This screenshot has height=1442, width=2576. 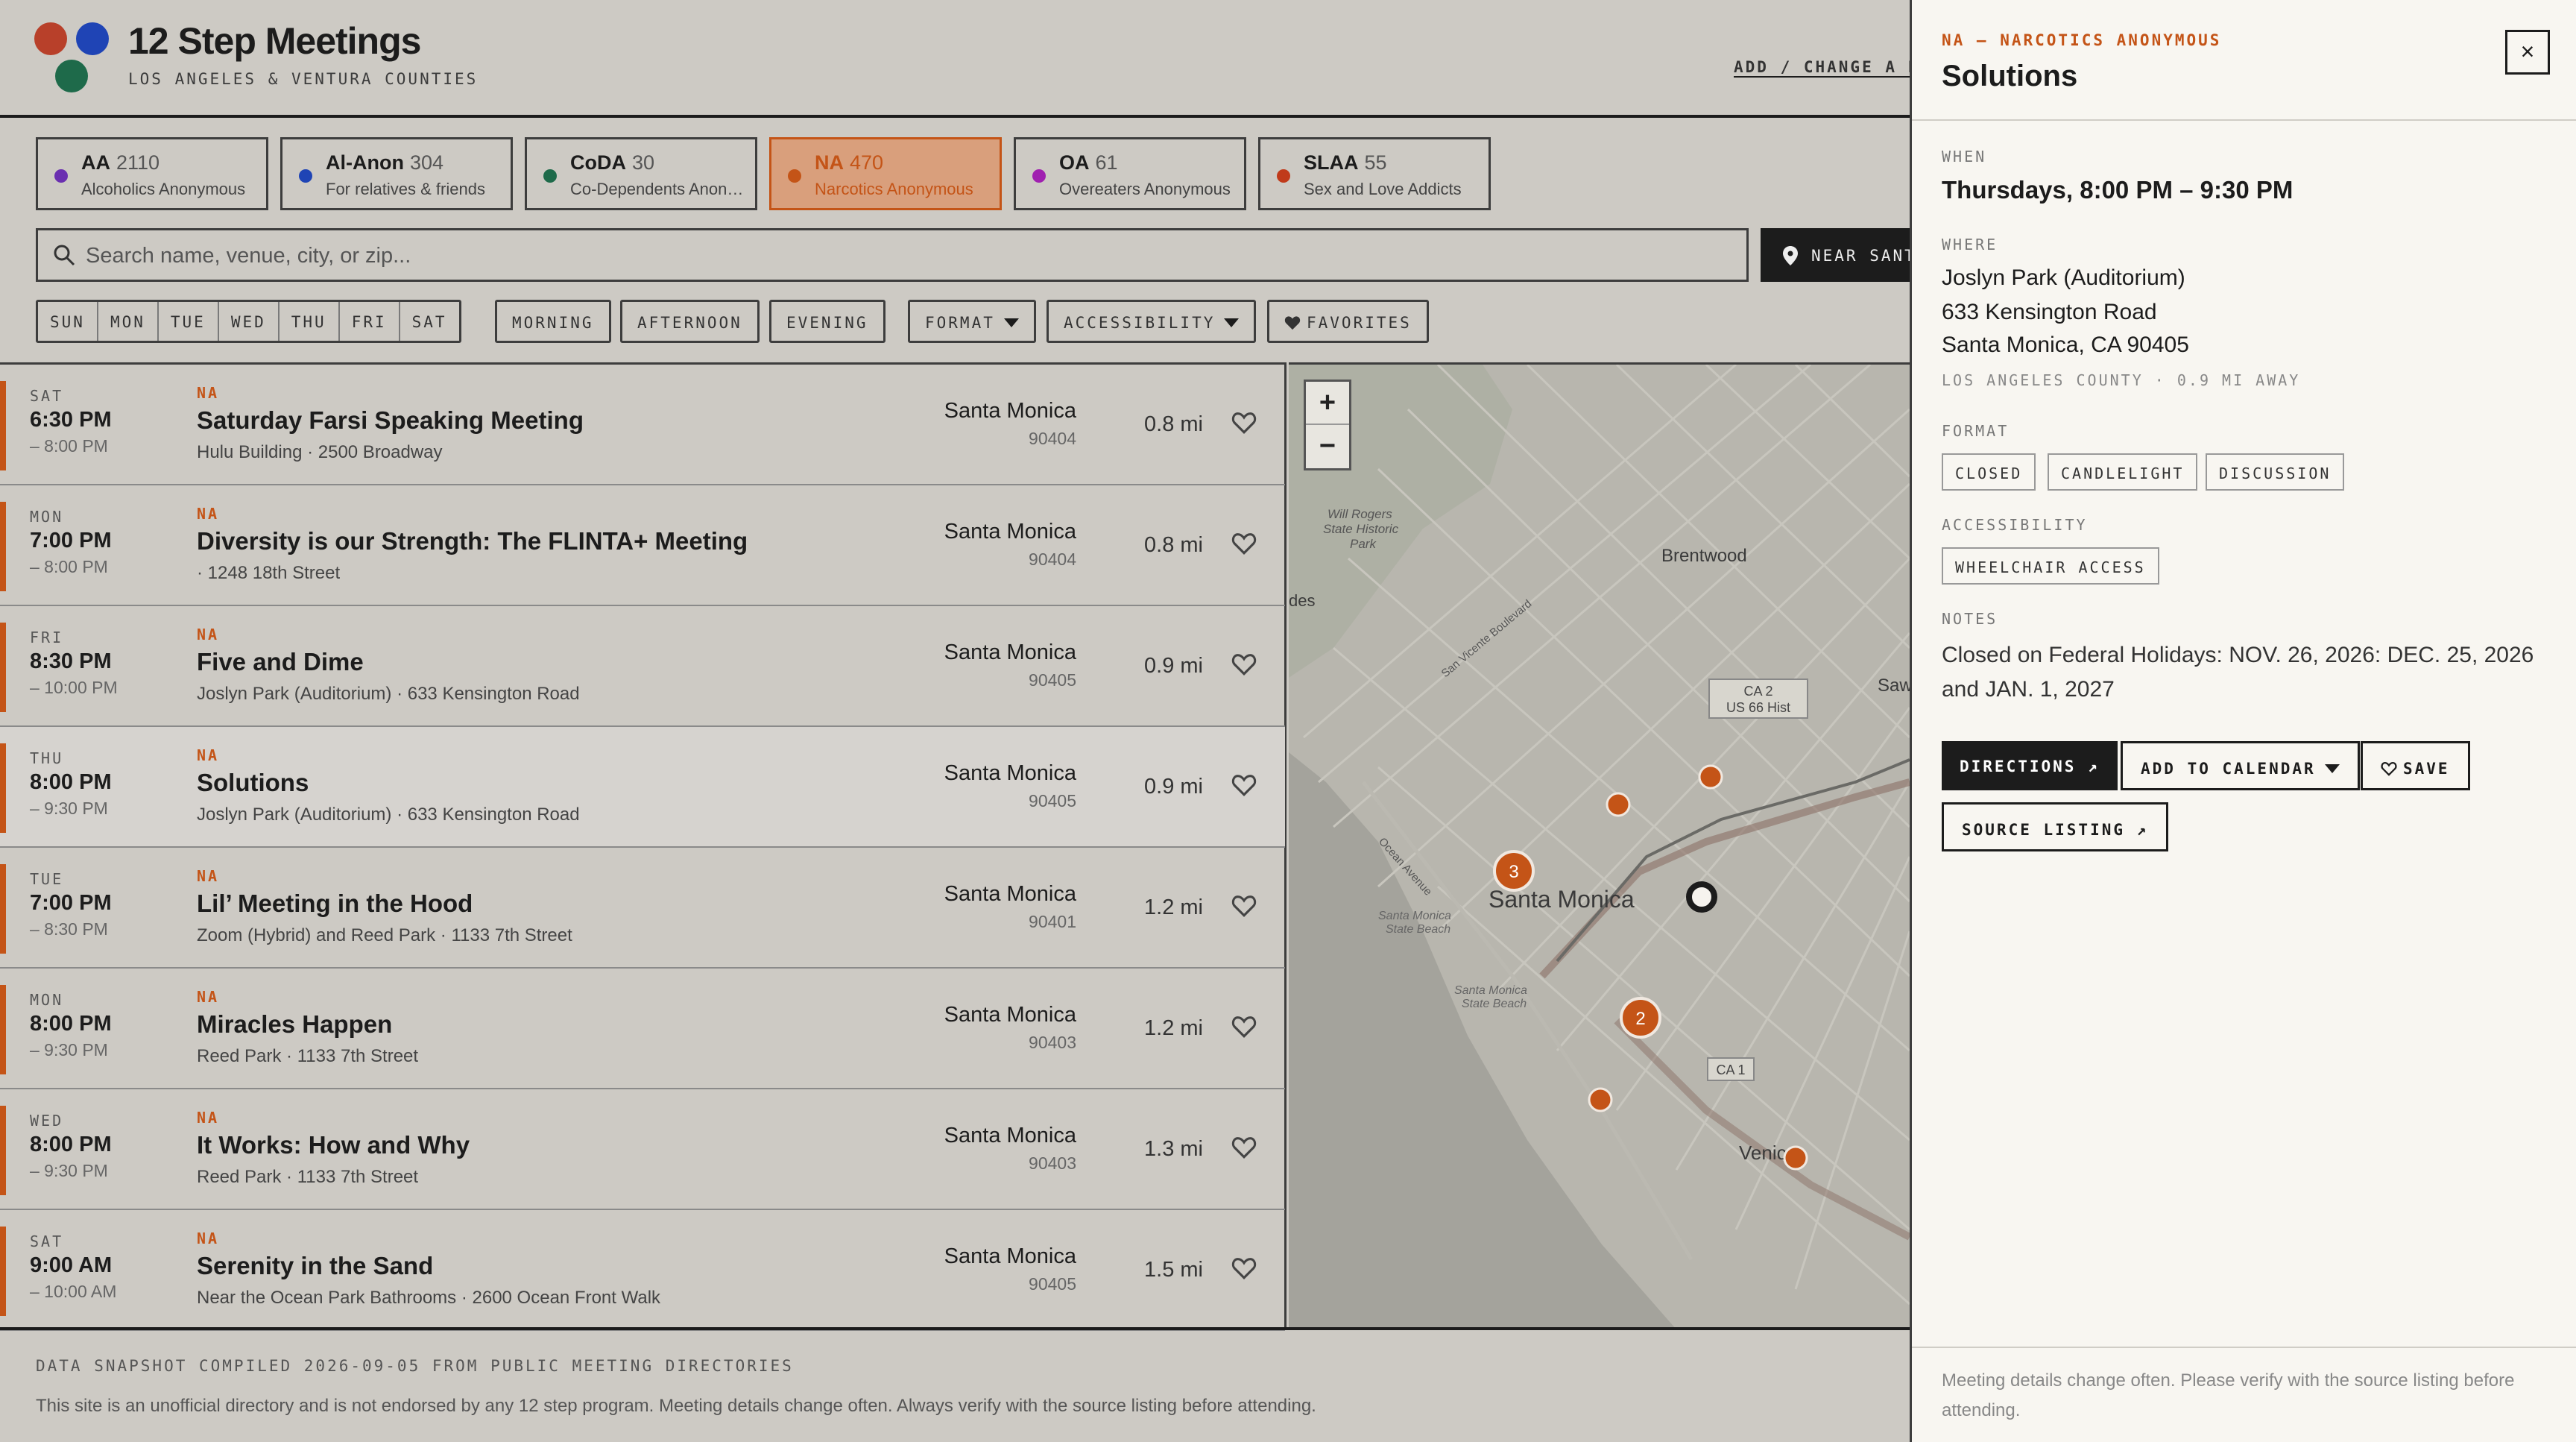 I want to click on day-filter-sat: SAT, so click(x=429, y=321).